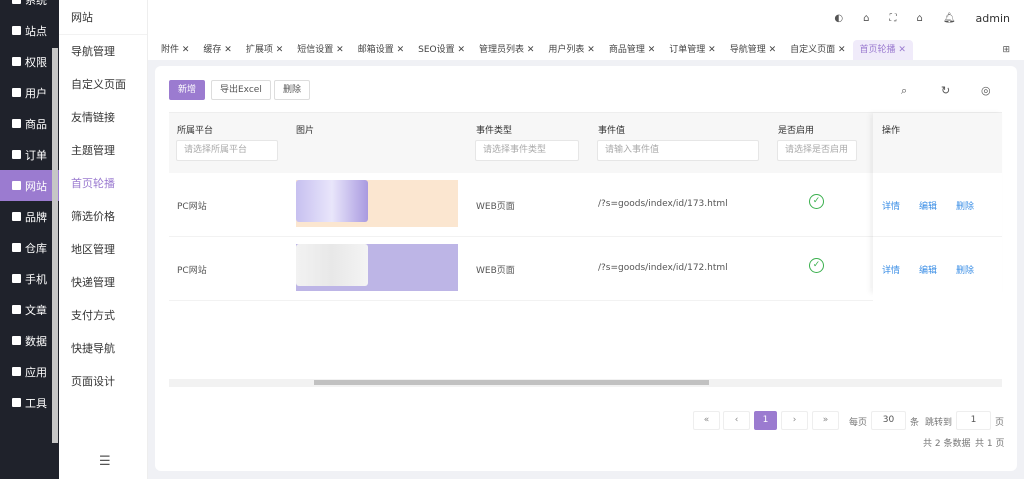  Describe the element at coordinates (29, 92) in the screenshot. I see `sidebar-item-user: 用户` at that location.